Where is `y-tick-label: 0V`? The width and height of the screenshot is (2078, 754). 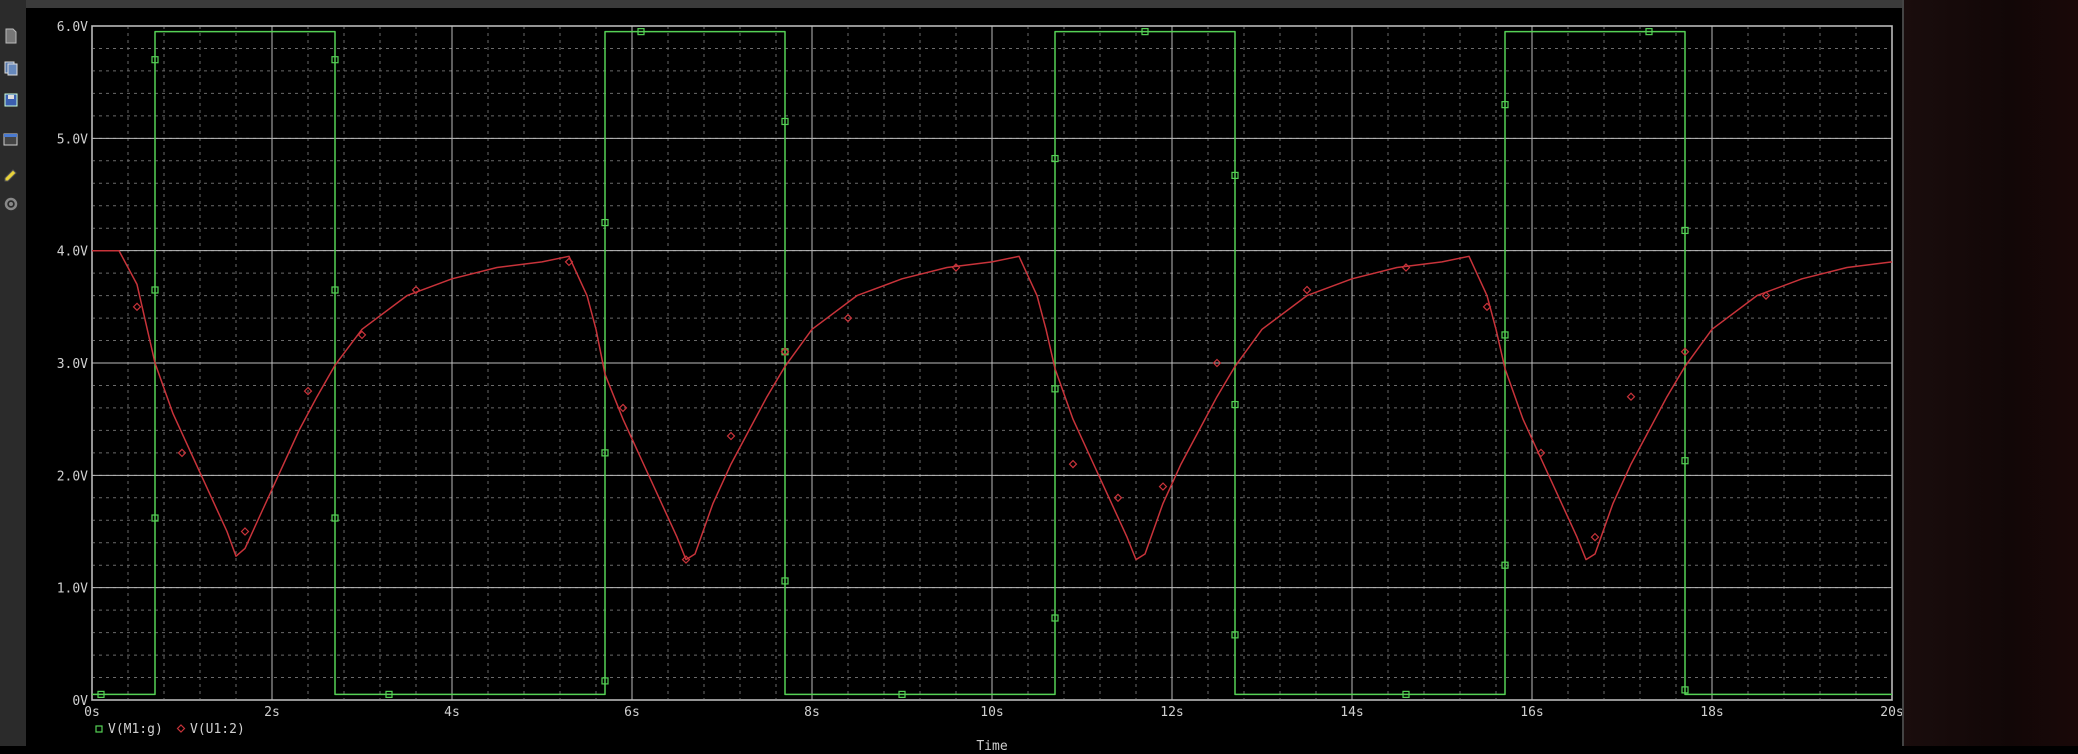
y-tick-label: 0V is located at coordinates (80, 701).